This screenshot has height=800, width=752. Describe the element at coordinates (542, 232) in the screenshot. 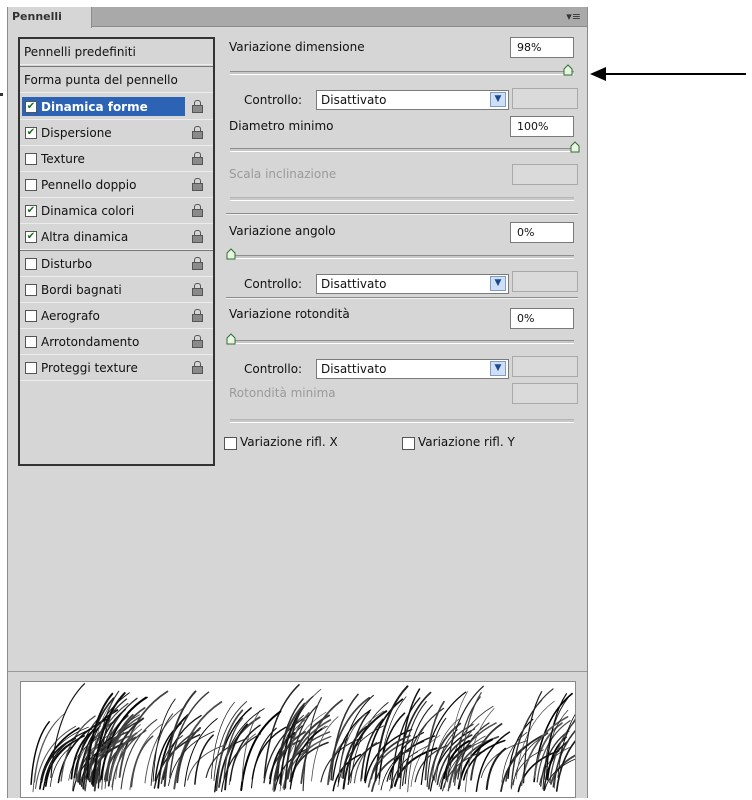

I see `angle-jitter-value: 0%` at that location.